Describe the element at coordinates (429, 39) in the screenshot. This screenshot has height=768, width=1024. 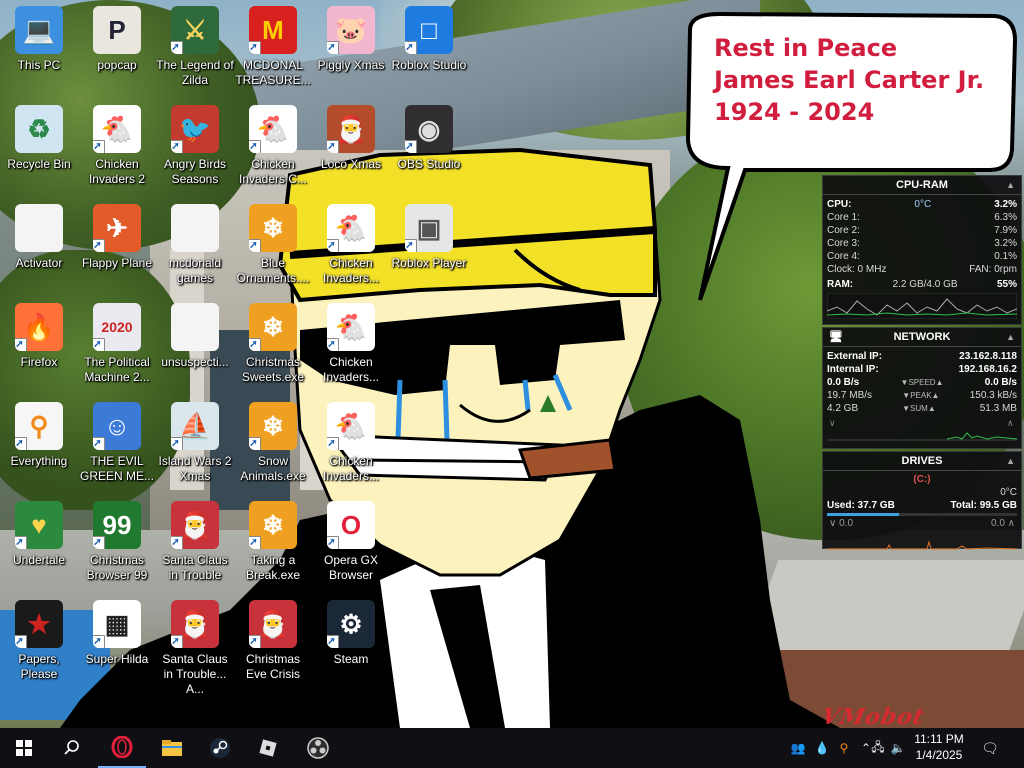
I see `desktop-icon: □ ➚ Roblox Studio` at that location.